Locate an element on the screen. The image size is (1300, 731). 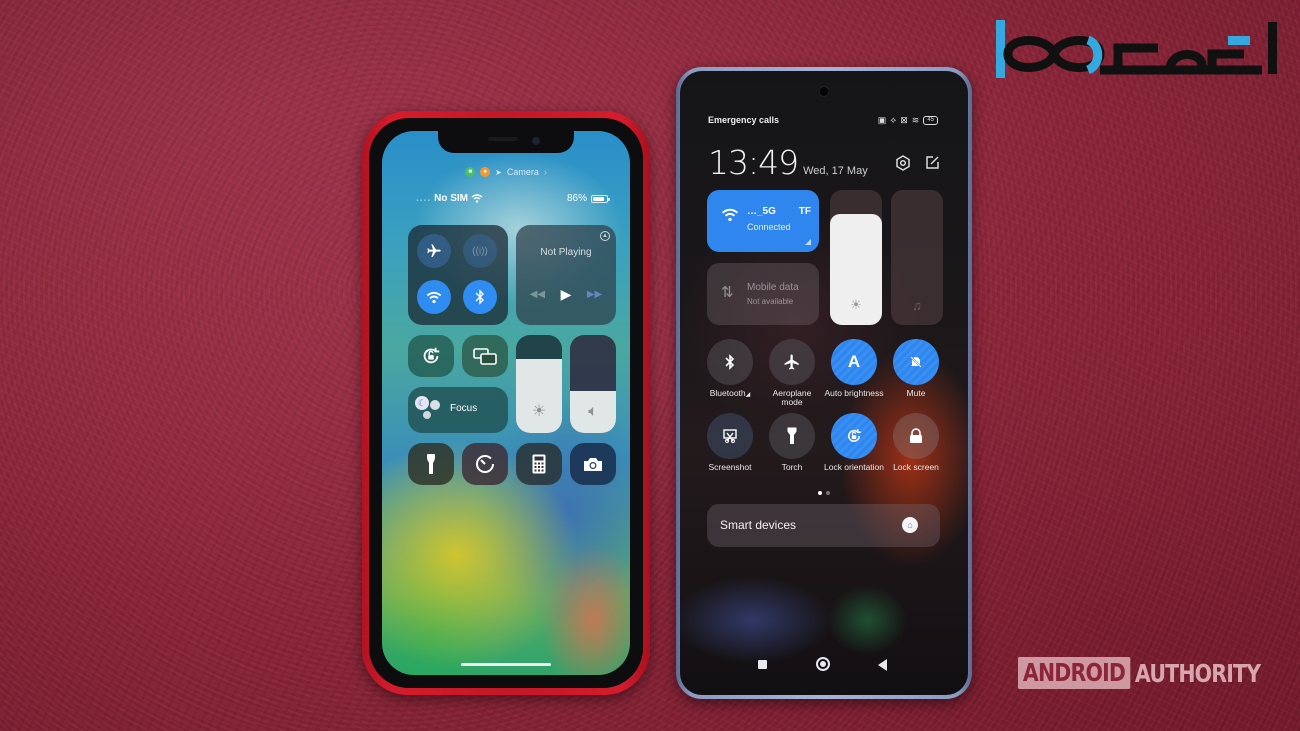
logo-accent-arc is located at coordinates (1094, 55).